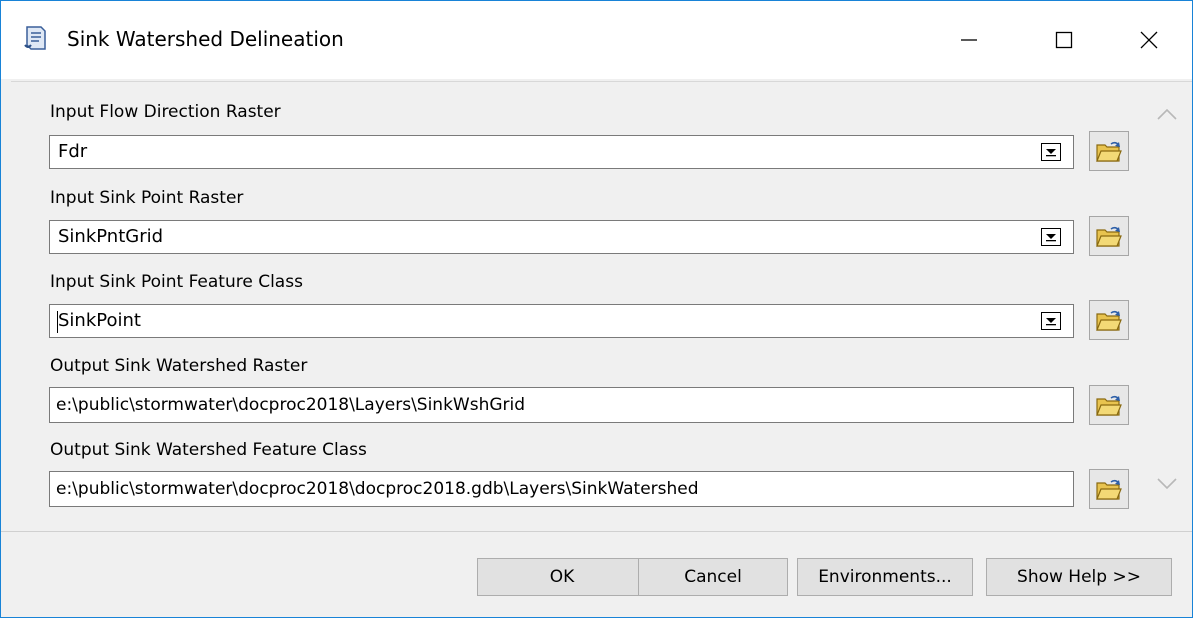 This screenshot has height=618, width=1193. I want to click on field-label: Output Sink Watershed Feature Class, so click(208, 450).